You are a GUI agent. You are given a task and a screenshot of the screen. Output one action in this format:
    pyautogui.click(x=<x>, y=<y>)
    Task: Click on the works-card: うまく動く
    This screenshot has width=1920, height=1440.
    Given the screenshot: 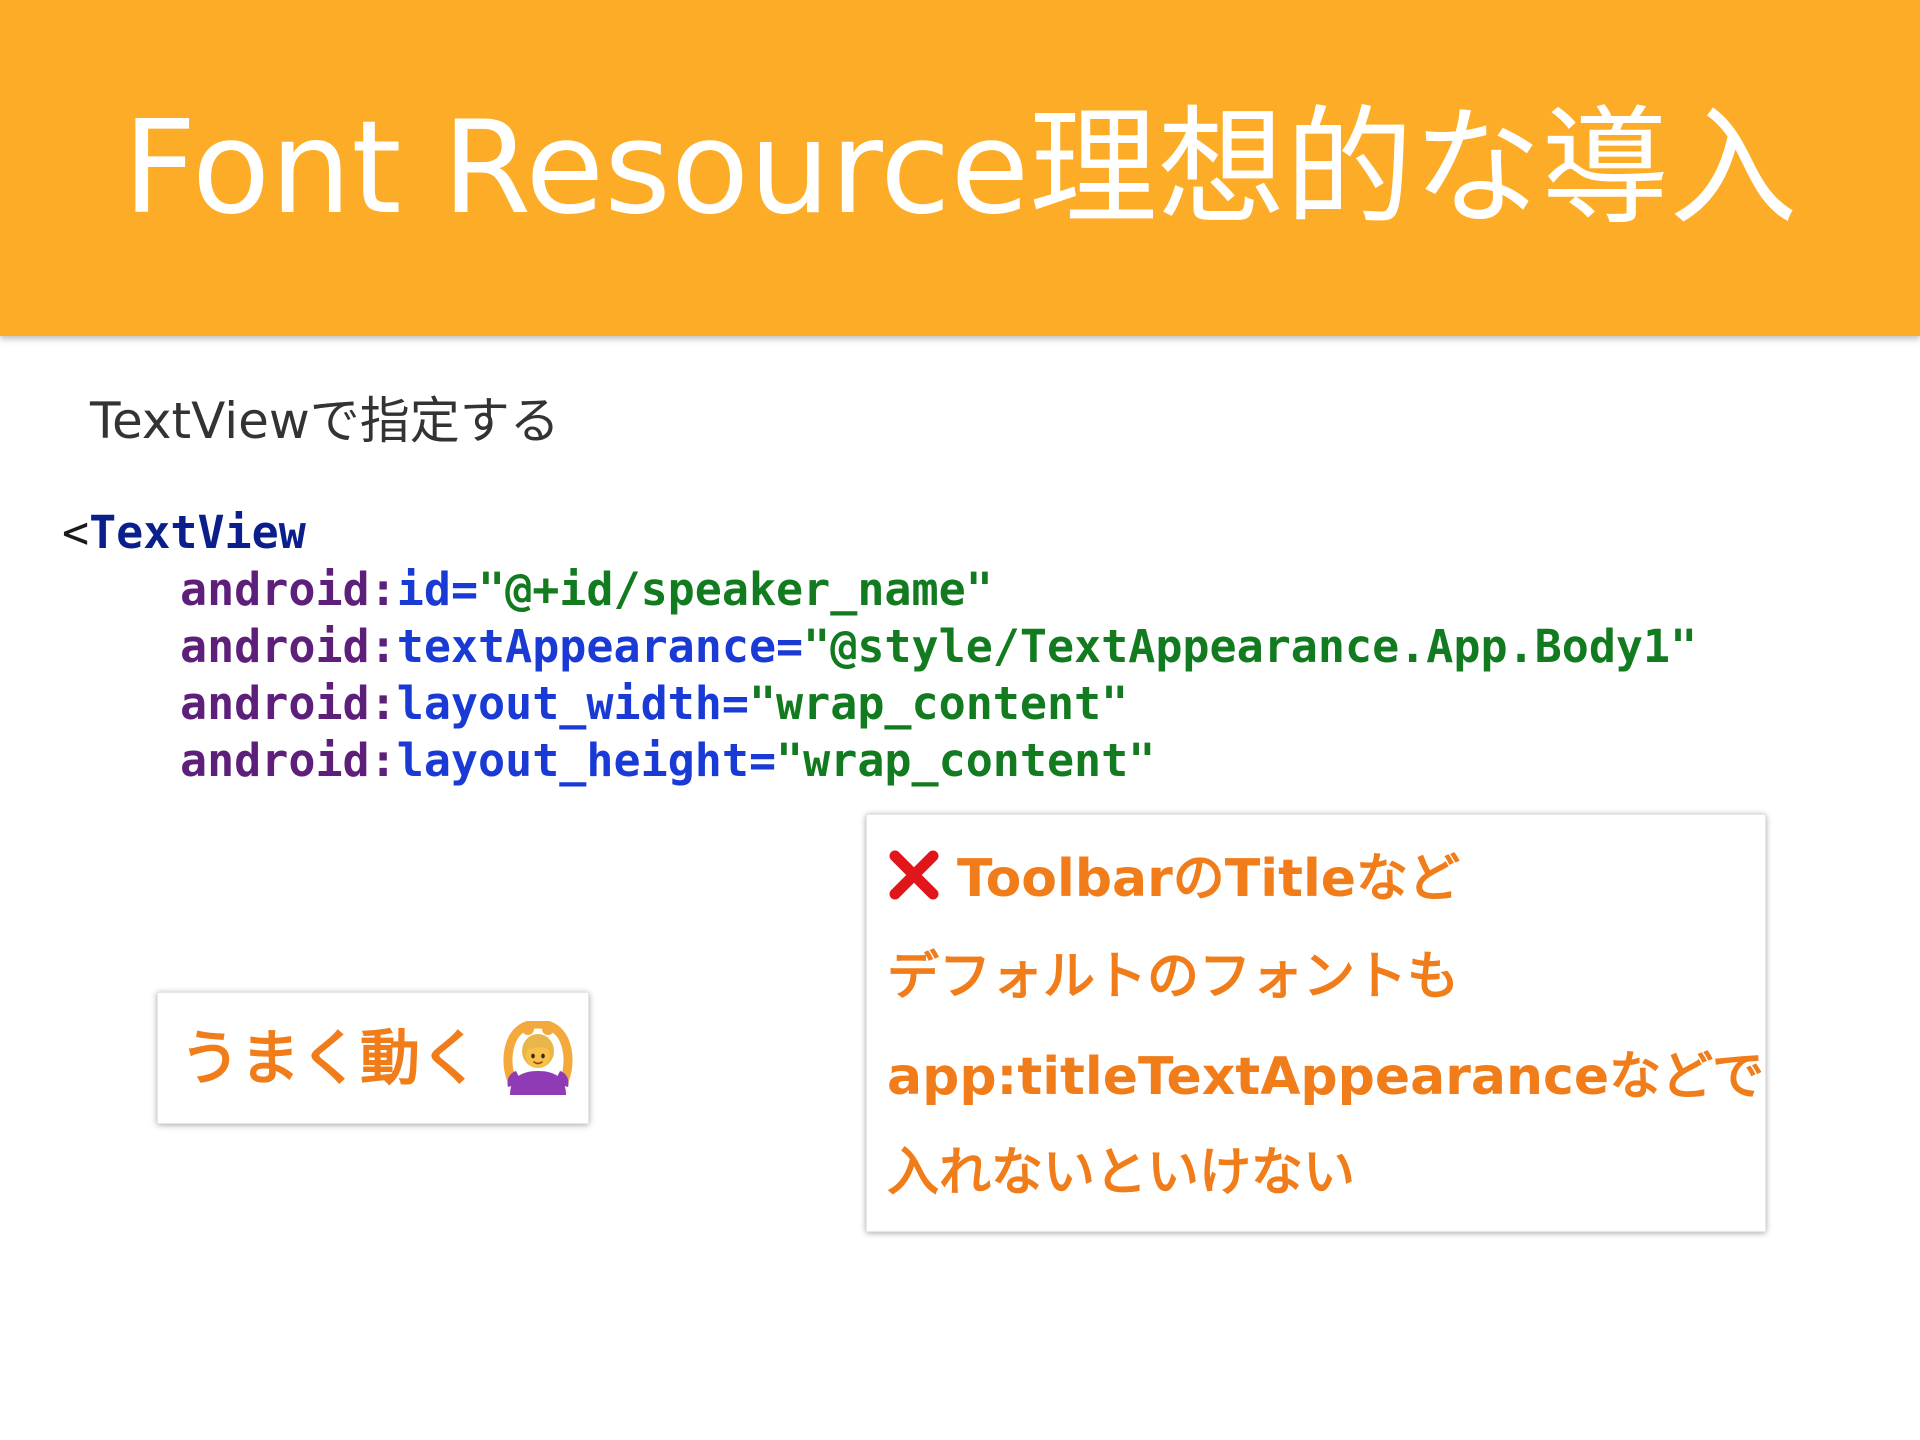 What is the action you would take?
    pyautogui.click(x=373, y=1058)
    